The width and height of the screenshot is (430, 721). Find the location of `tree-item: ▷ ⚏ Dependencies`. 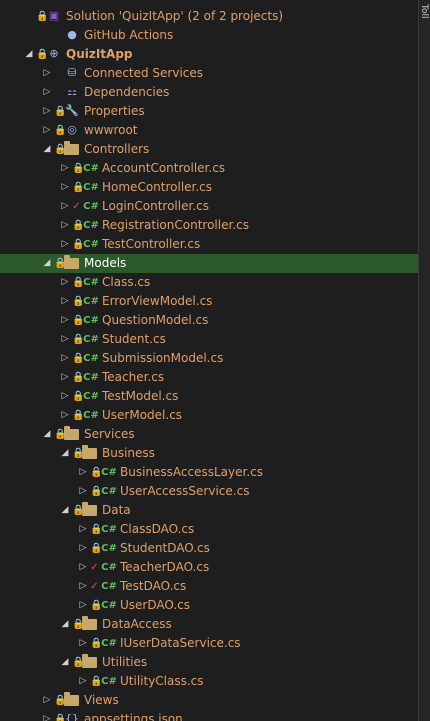

tree-item: ▷ ⚏ Dependencies is located at coordinates (209, 92).